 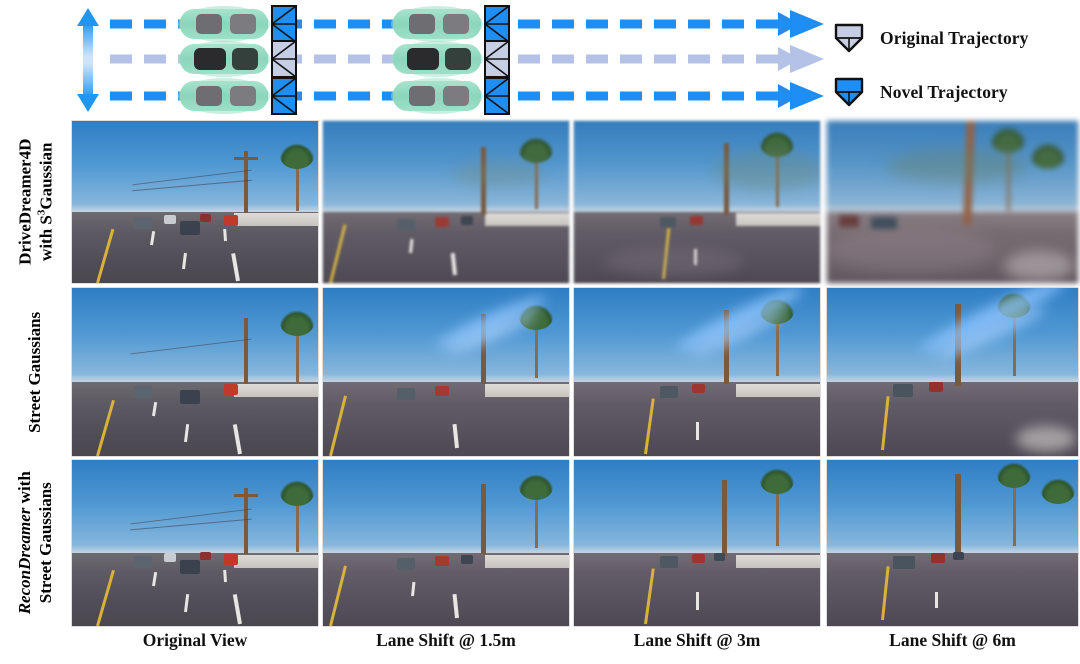 I want to click on row-label-line-1: DriveDreamer4D, so click(x=25, y=202).